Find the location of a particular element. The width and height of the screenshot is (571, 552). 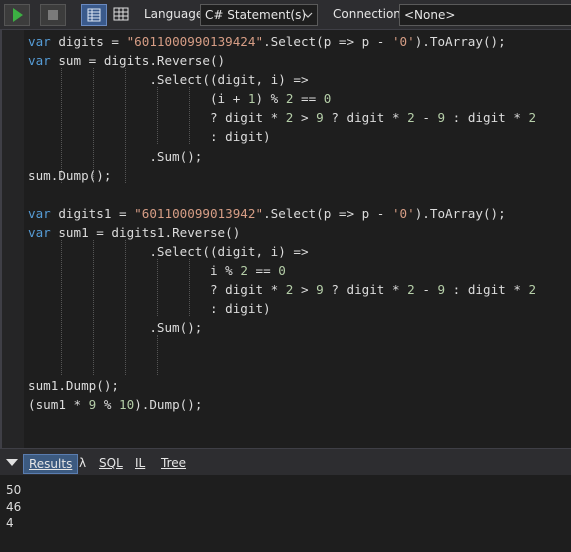

language-label: Language is located at coordinates (174, 14).